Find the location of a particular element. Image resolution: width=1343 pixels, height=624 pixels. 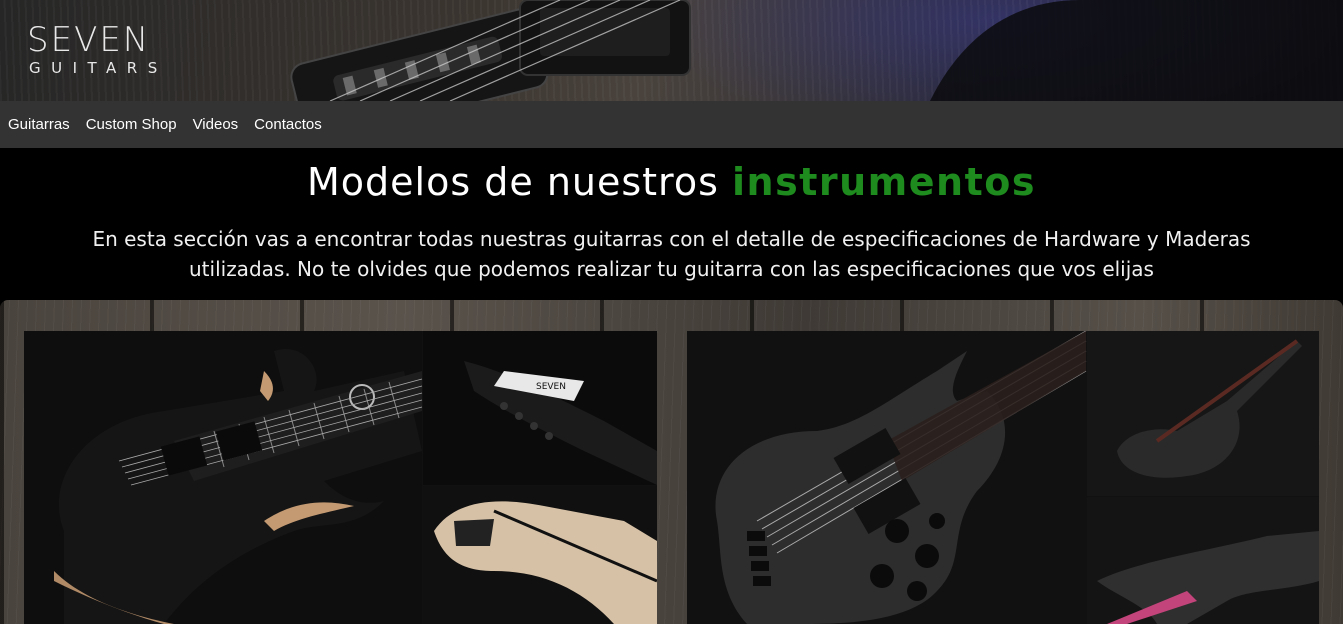

nav-item-videos: Videos is located at coordinates (216, 124).